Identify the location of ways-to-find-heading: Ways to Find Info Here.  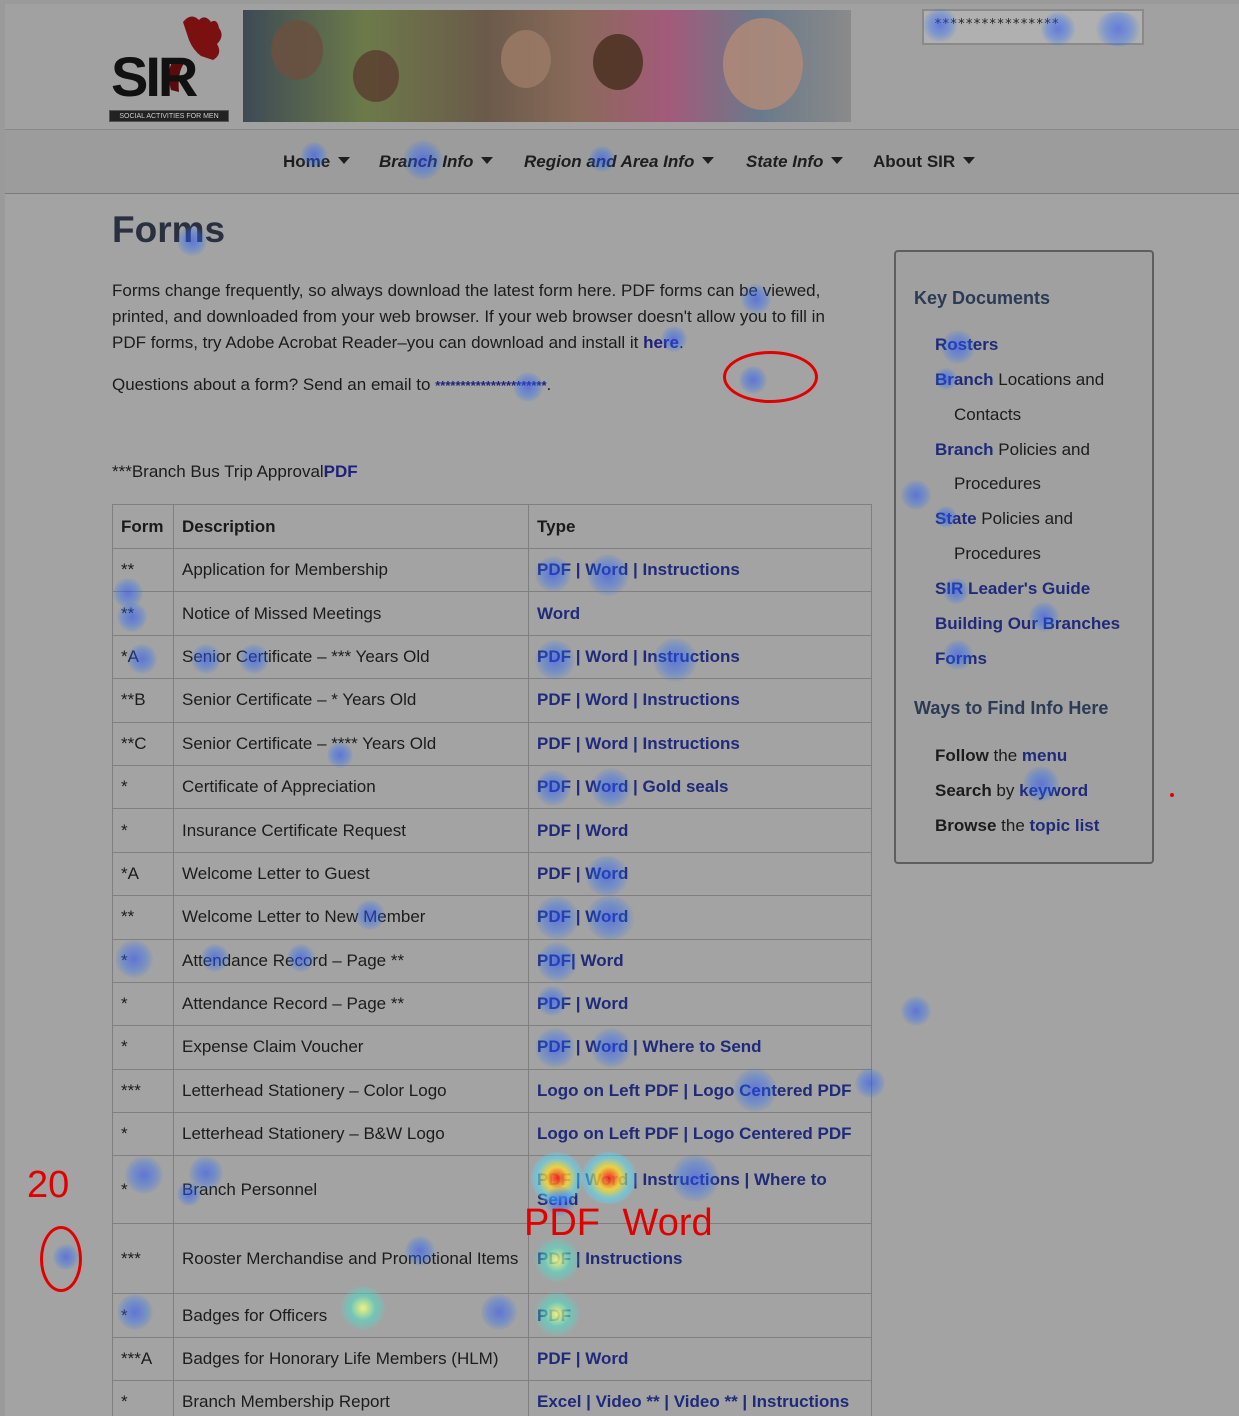
(1011, 708).